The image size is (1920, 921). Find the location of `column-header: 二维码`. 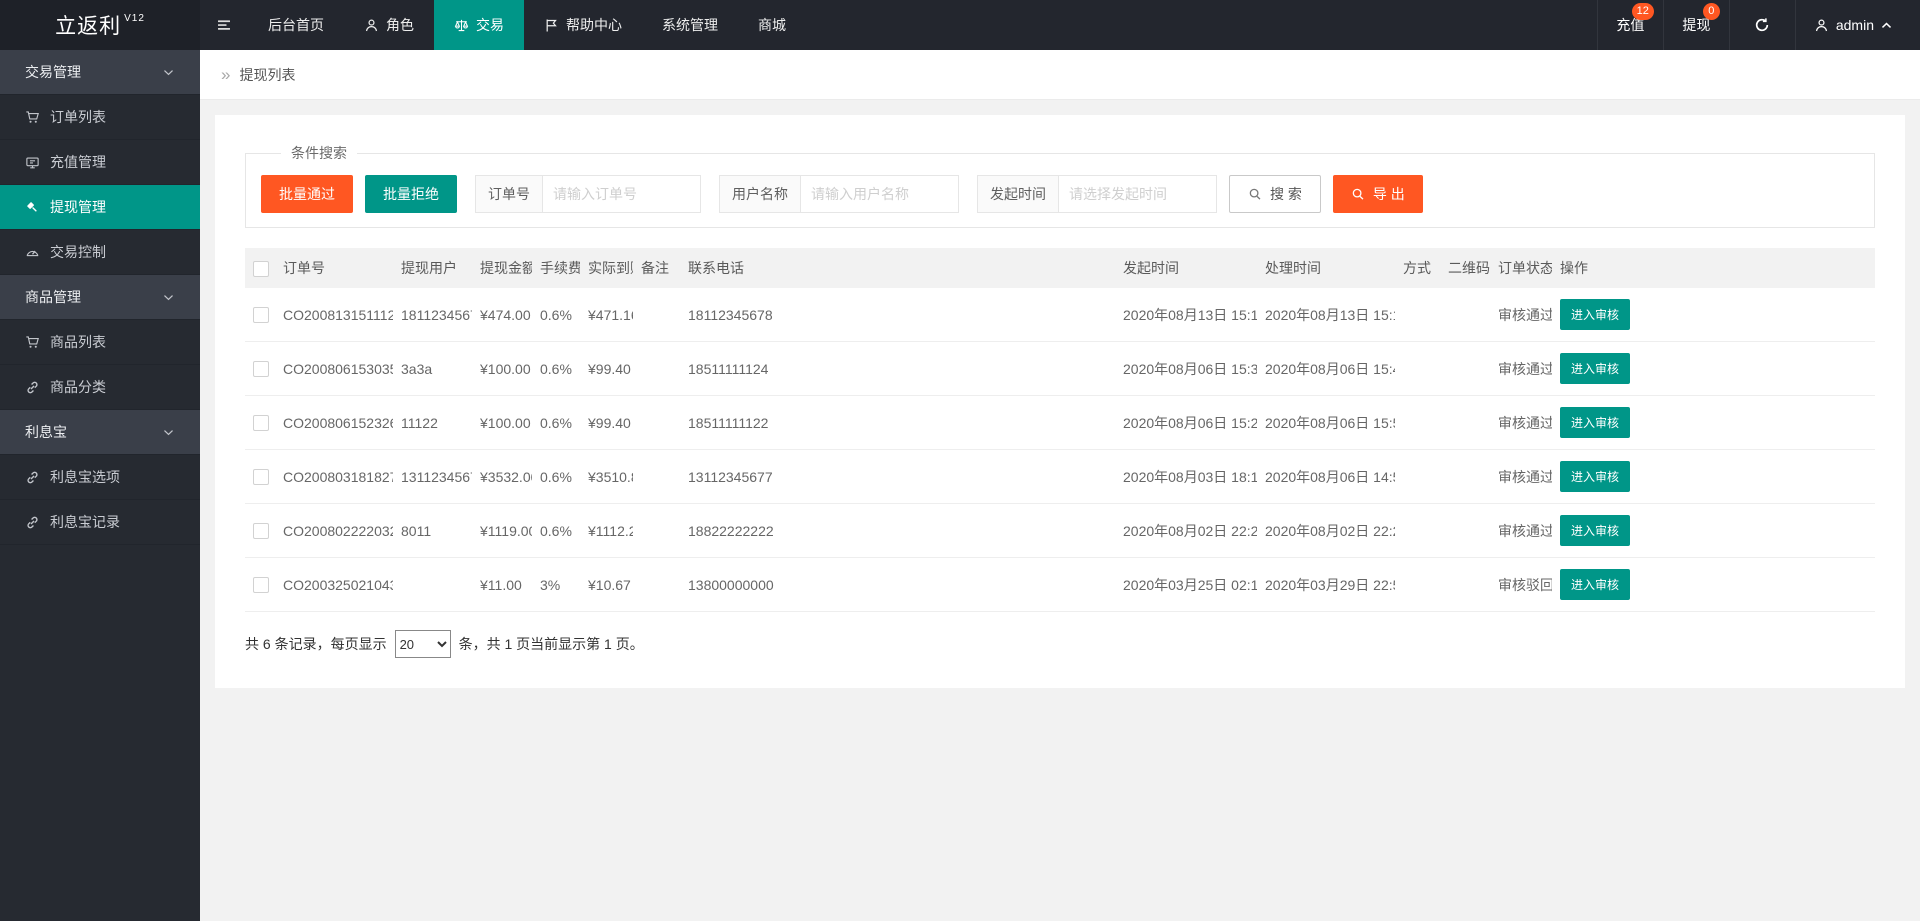

column-header: 二维码 is located at coordinates (1469, 268).